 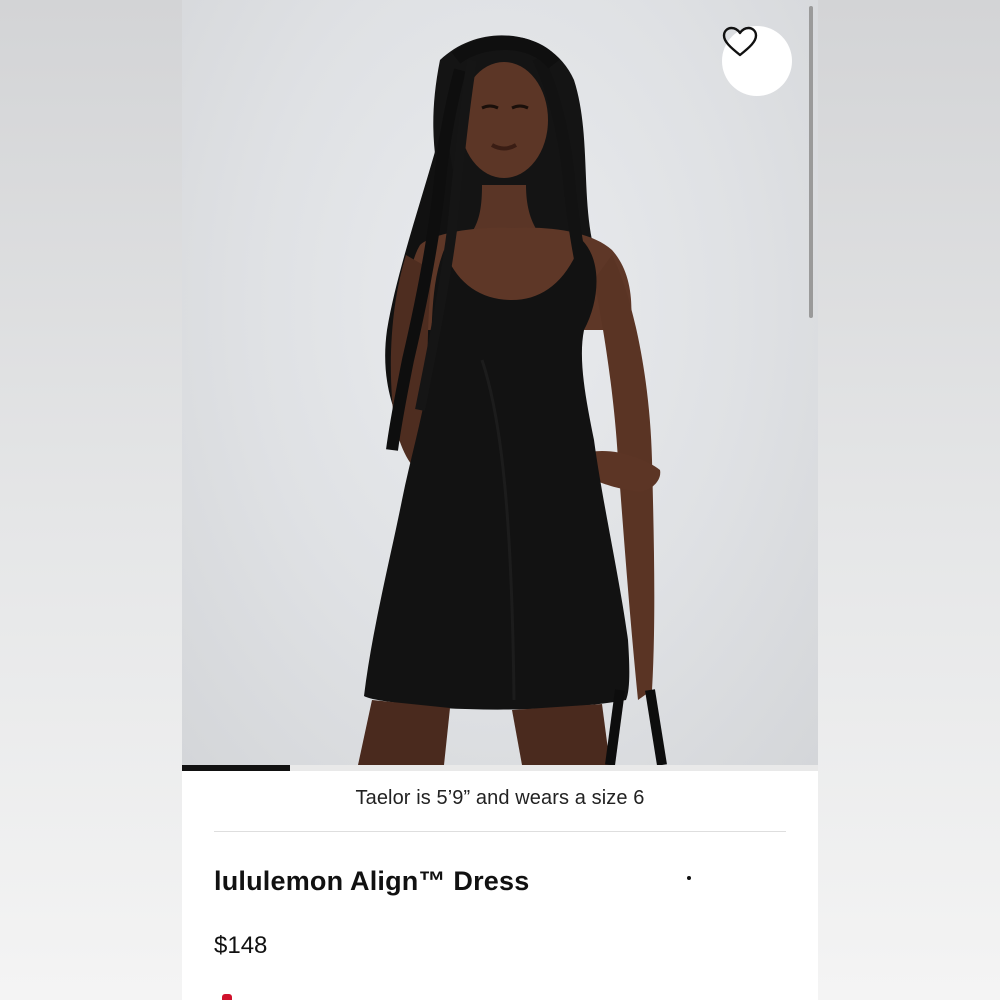 I want to click on product-title: lululemon Align™ Dress, so click(x=372, y=881).